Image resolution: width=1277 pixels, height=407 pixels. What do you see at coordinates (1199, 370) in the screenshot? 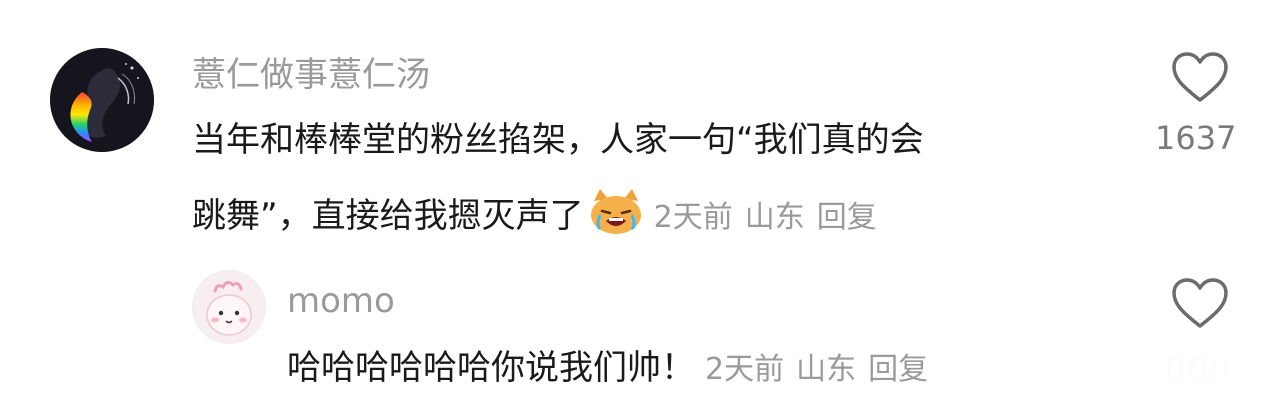
I see `like-count: 000` at bounding box center [1199, 370].